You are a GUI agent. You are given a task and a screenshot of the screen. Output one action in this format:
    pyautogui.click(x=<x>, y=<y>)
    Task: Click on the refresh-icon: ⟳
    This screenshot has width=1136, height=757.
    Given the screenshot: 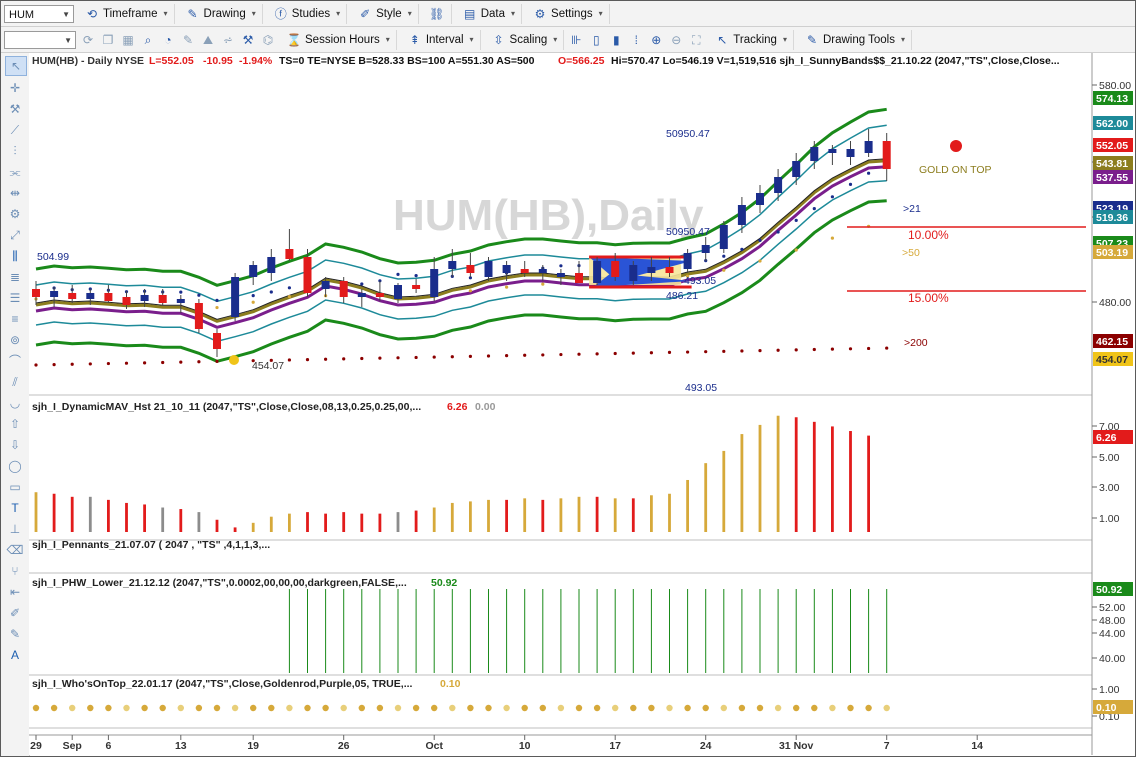 What is the action you would take?
    pyautogui.click(x=88, y=40)
    